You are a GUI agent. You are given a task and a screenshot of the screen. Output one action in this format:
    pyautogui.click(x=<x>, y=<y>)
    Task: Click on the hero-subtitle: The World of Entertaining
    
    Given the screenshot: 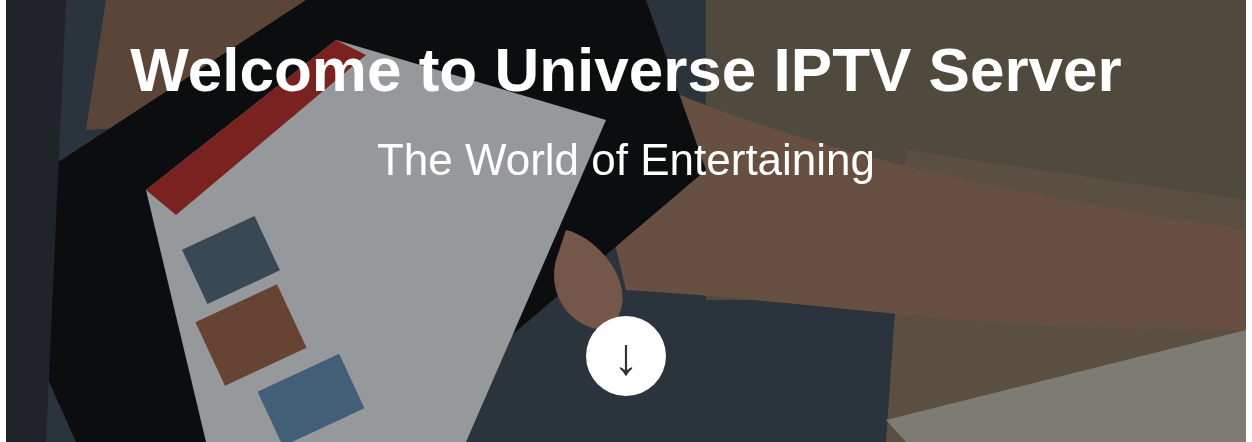 What is the action you would take?
    pyautogui.click(x=626, y=160)
    